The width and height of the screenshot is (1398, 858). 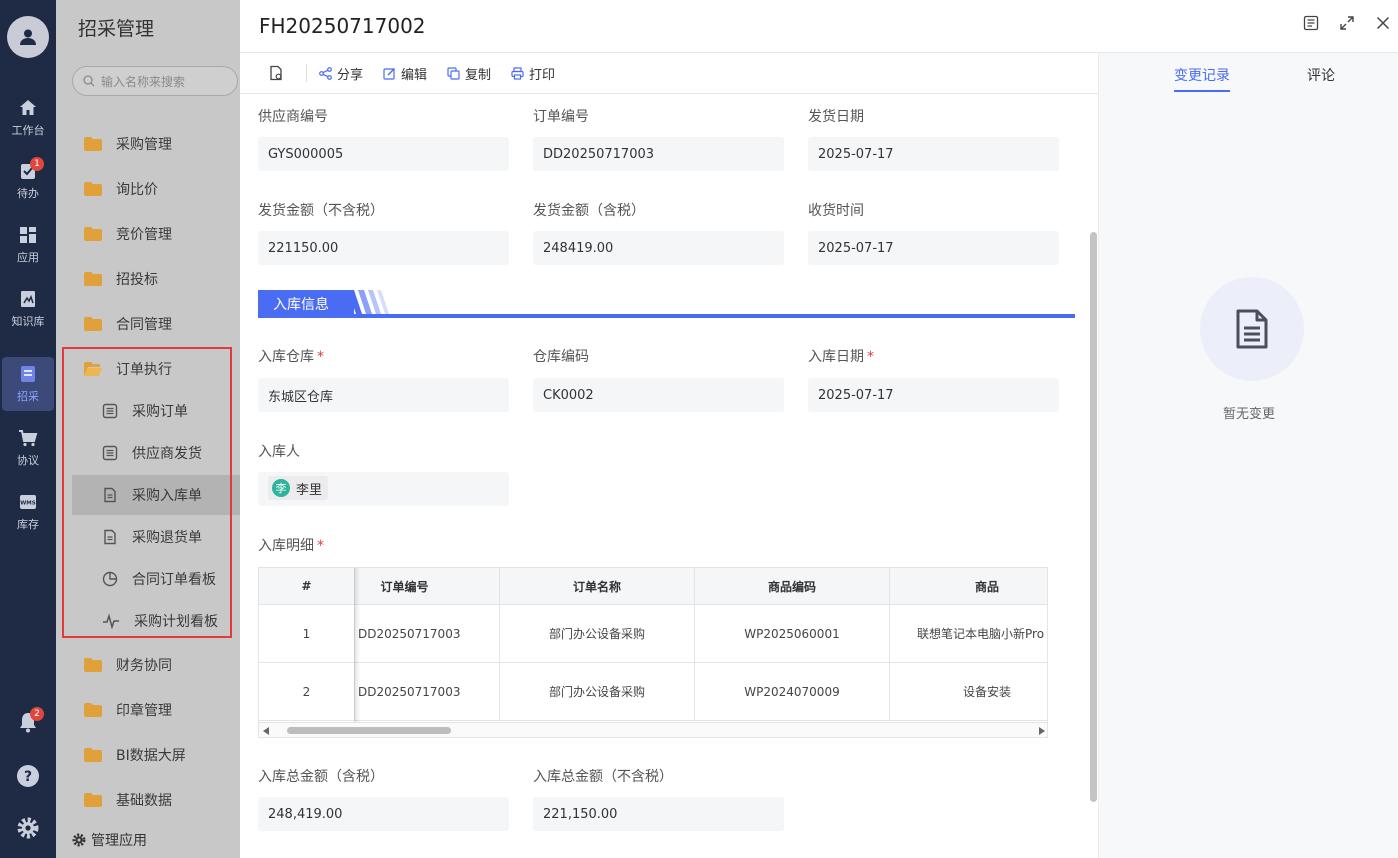 I want to click on receive-time-field: 2025-07-17, so click(x=933, y=248).